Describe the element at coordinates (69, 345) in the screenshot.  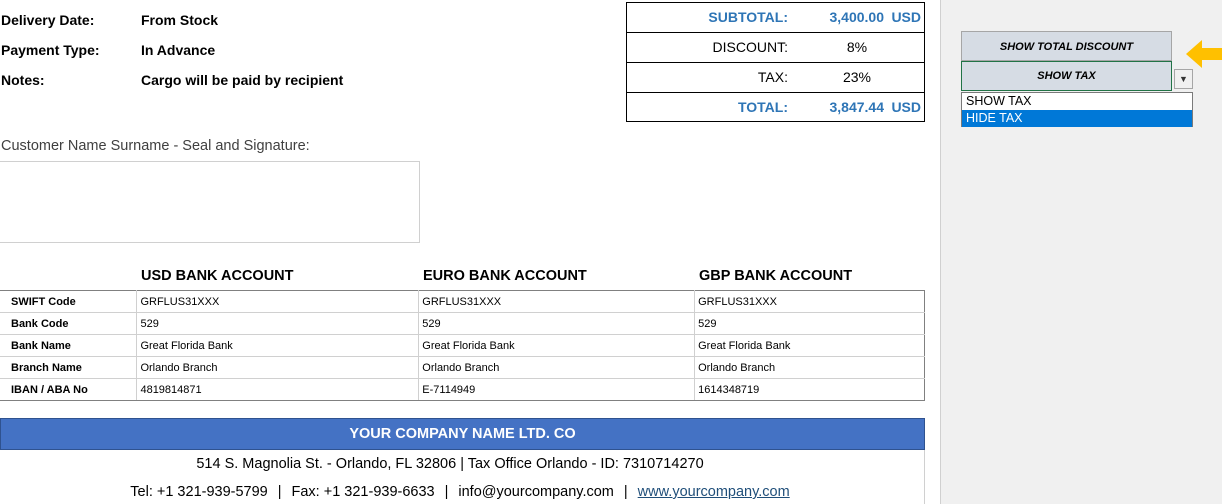
I see `row-label: Bank Name` at that location.